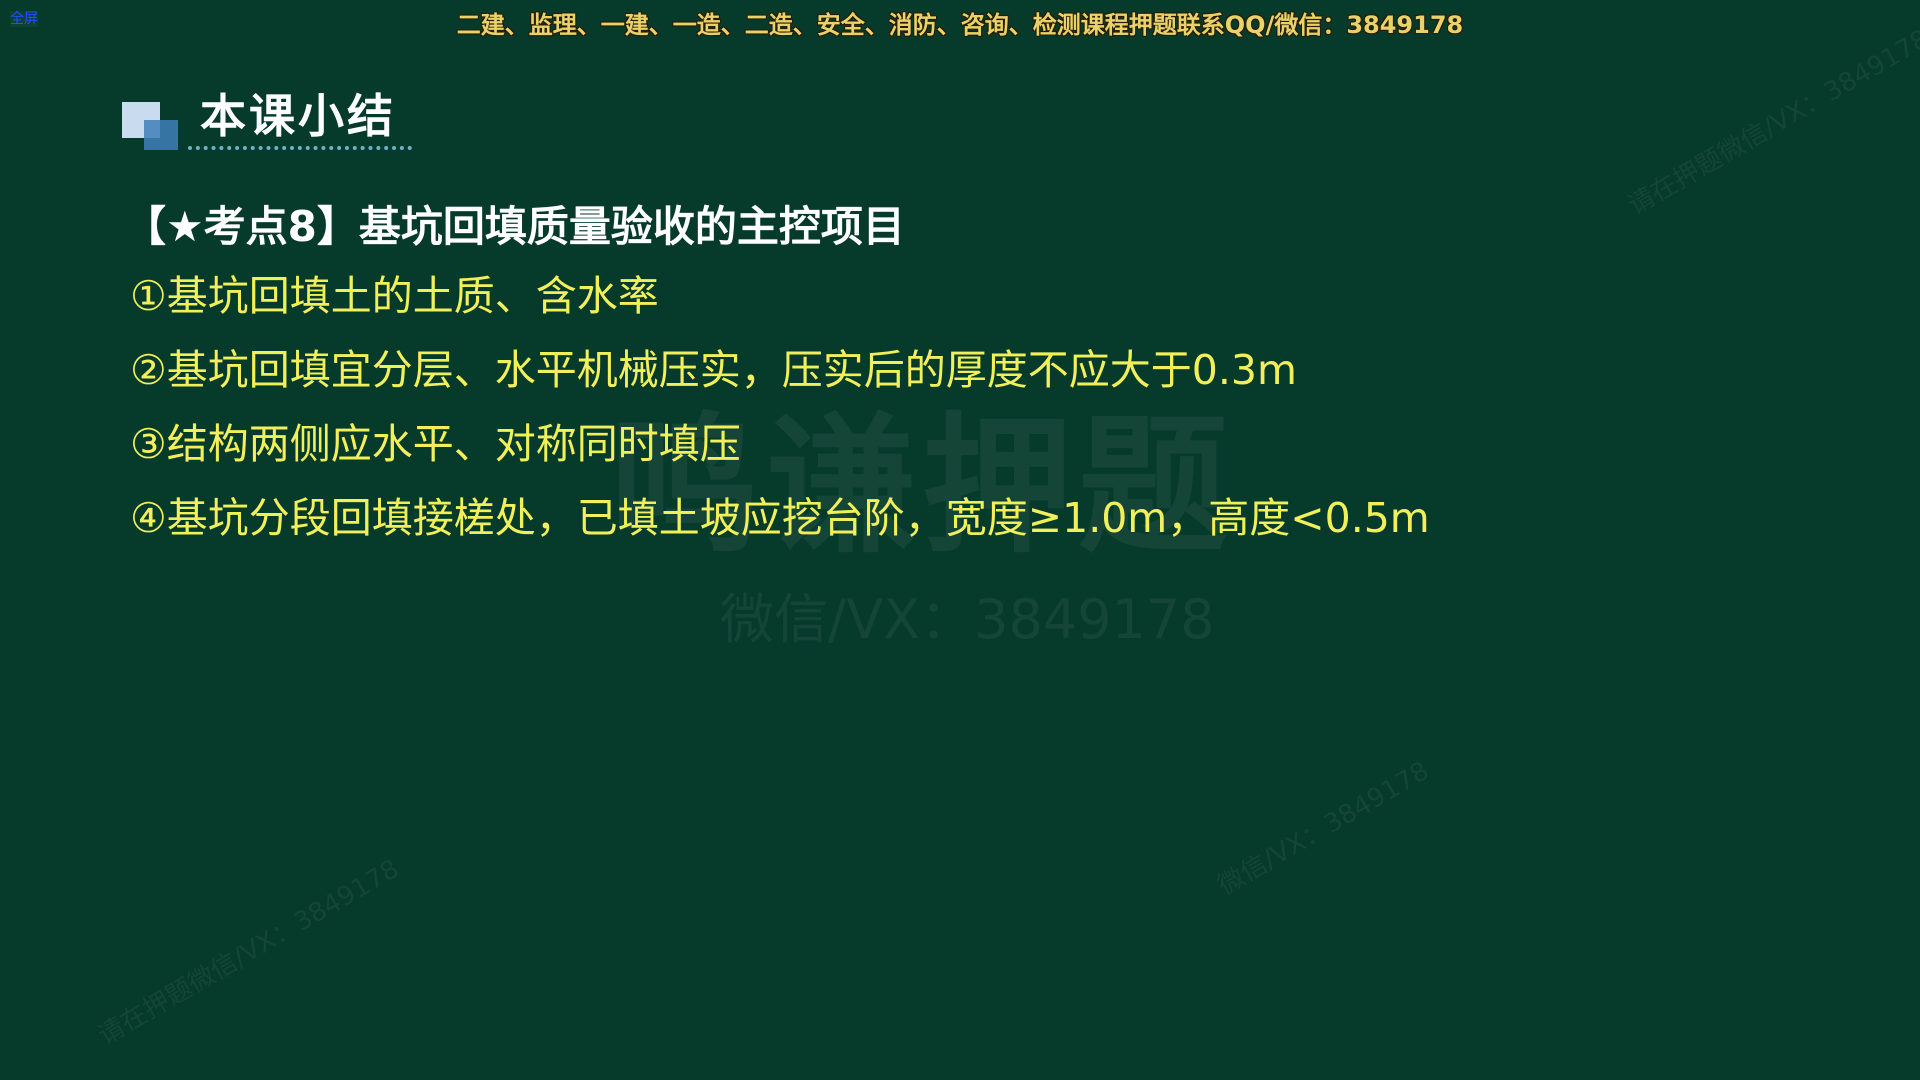 This screenshot has height=1080, width=1920. Describe the element at coordinates (298, 116) in the screenshot. I see `section-title: 本课小结` at that location.